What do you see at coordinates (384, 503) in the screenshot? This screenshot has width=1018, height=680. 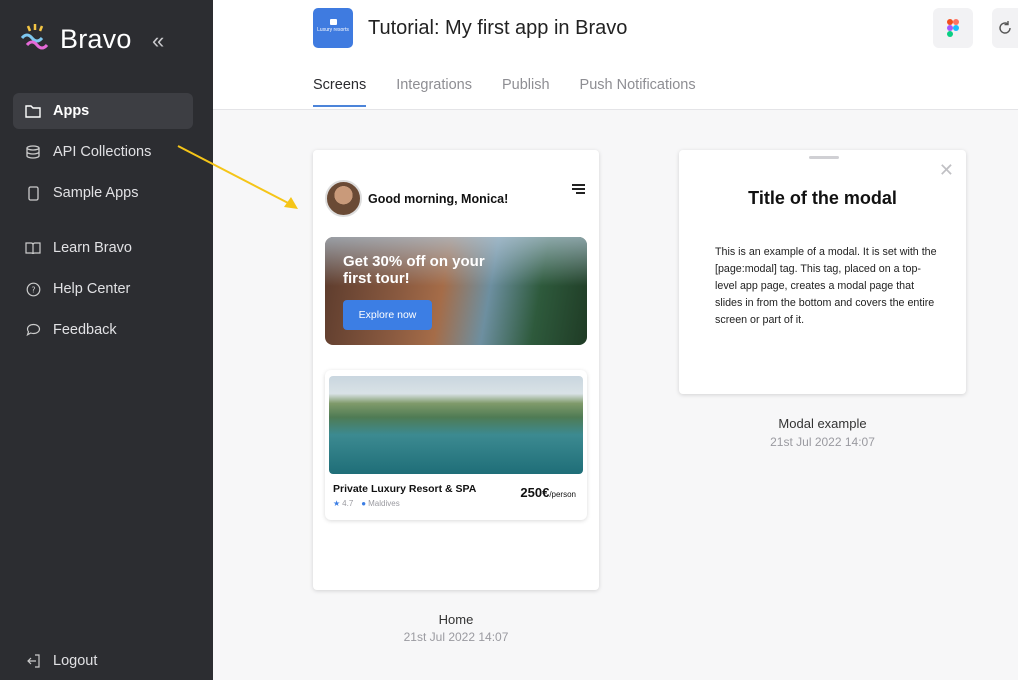 I see `resort-location: Maldives` at bounding box center [384, 503].